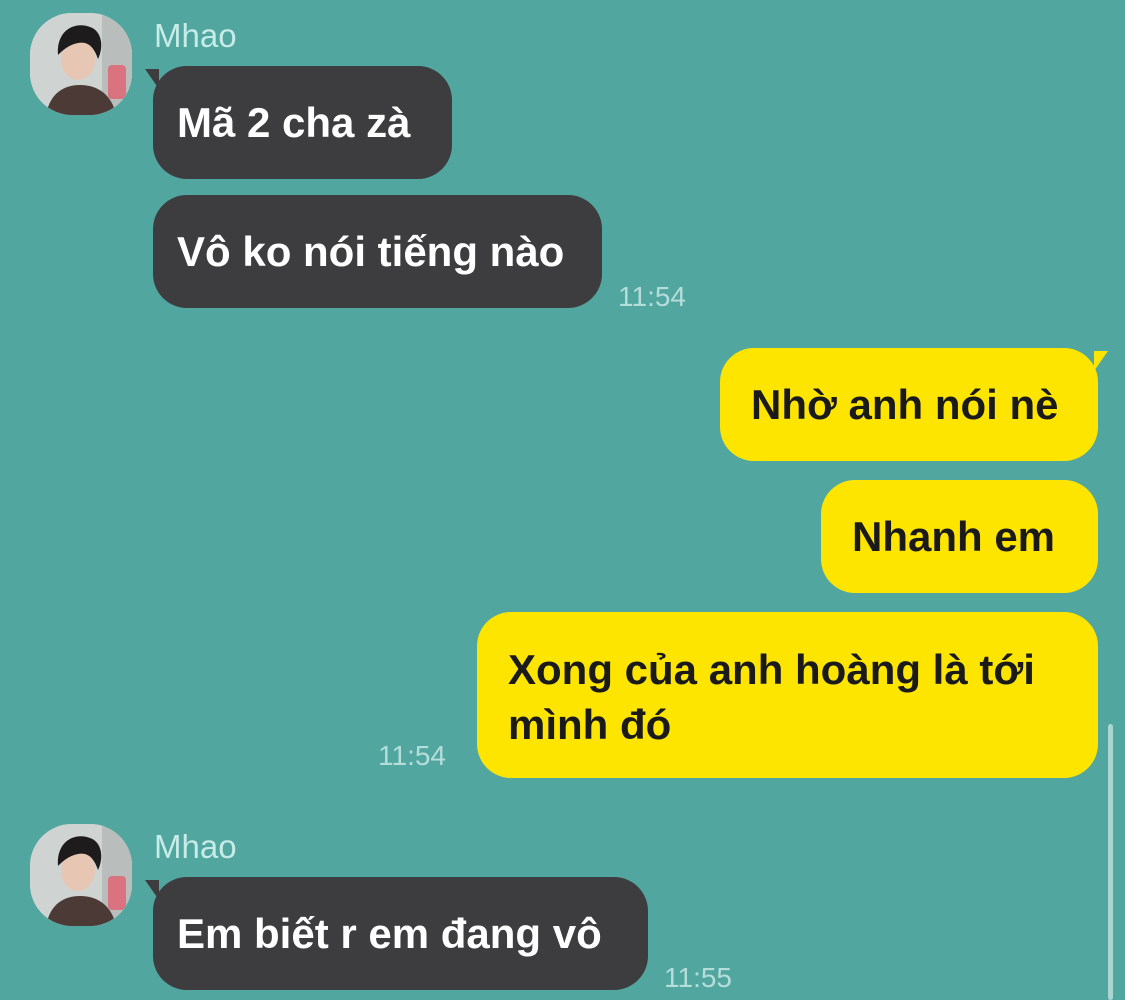 This screenshot has width=1125, height=1000. I want to click on outgoing-message-bubble: Xong của anh hoàng là tới mình đó, so click(787, 695).